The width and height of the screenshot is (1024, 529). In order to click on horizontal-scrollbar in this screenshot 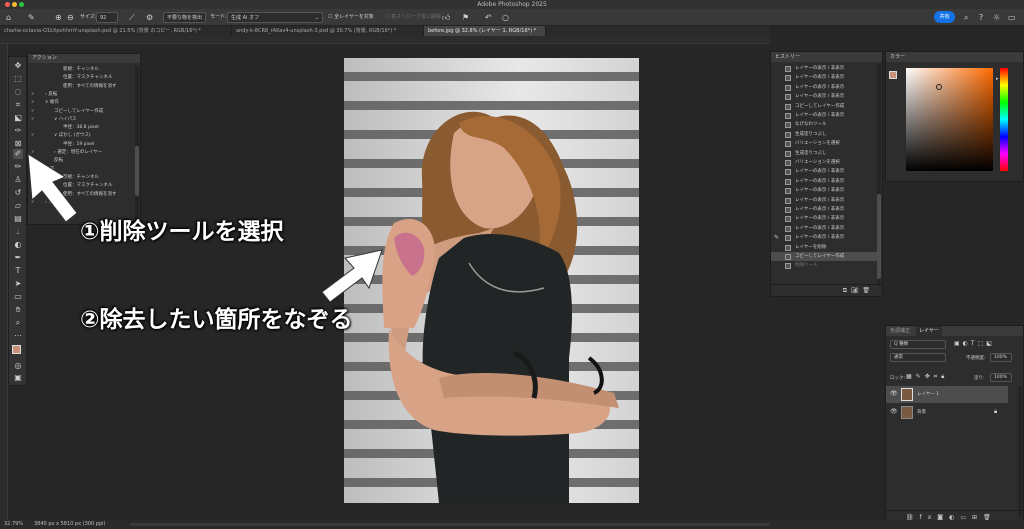, I will do `click(450, 524)`.